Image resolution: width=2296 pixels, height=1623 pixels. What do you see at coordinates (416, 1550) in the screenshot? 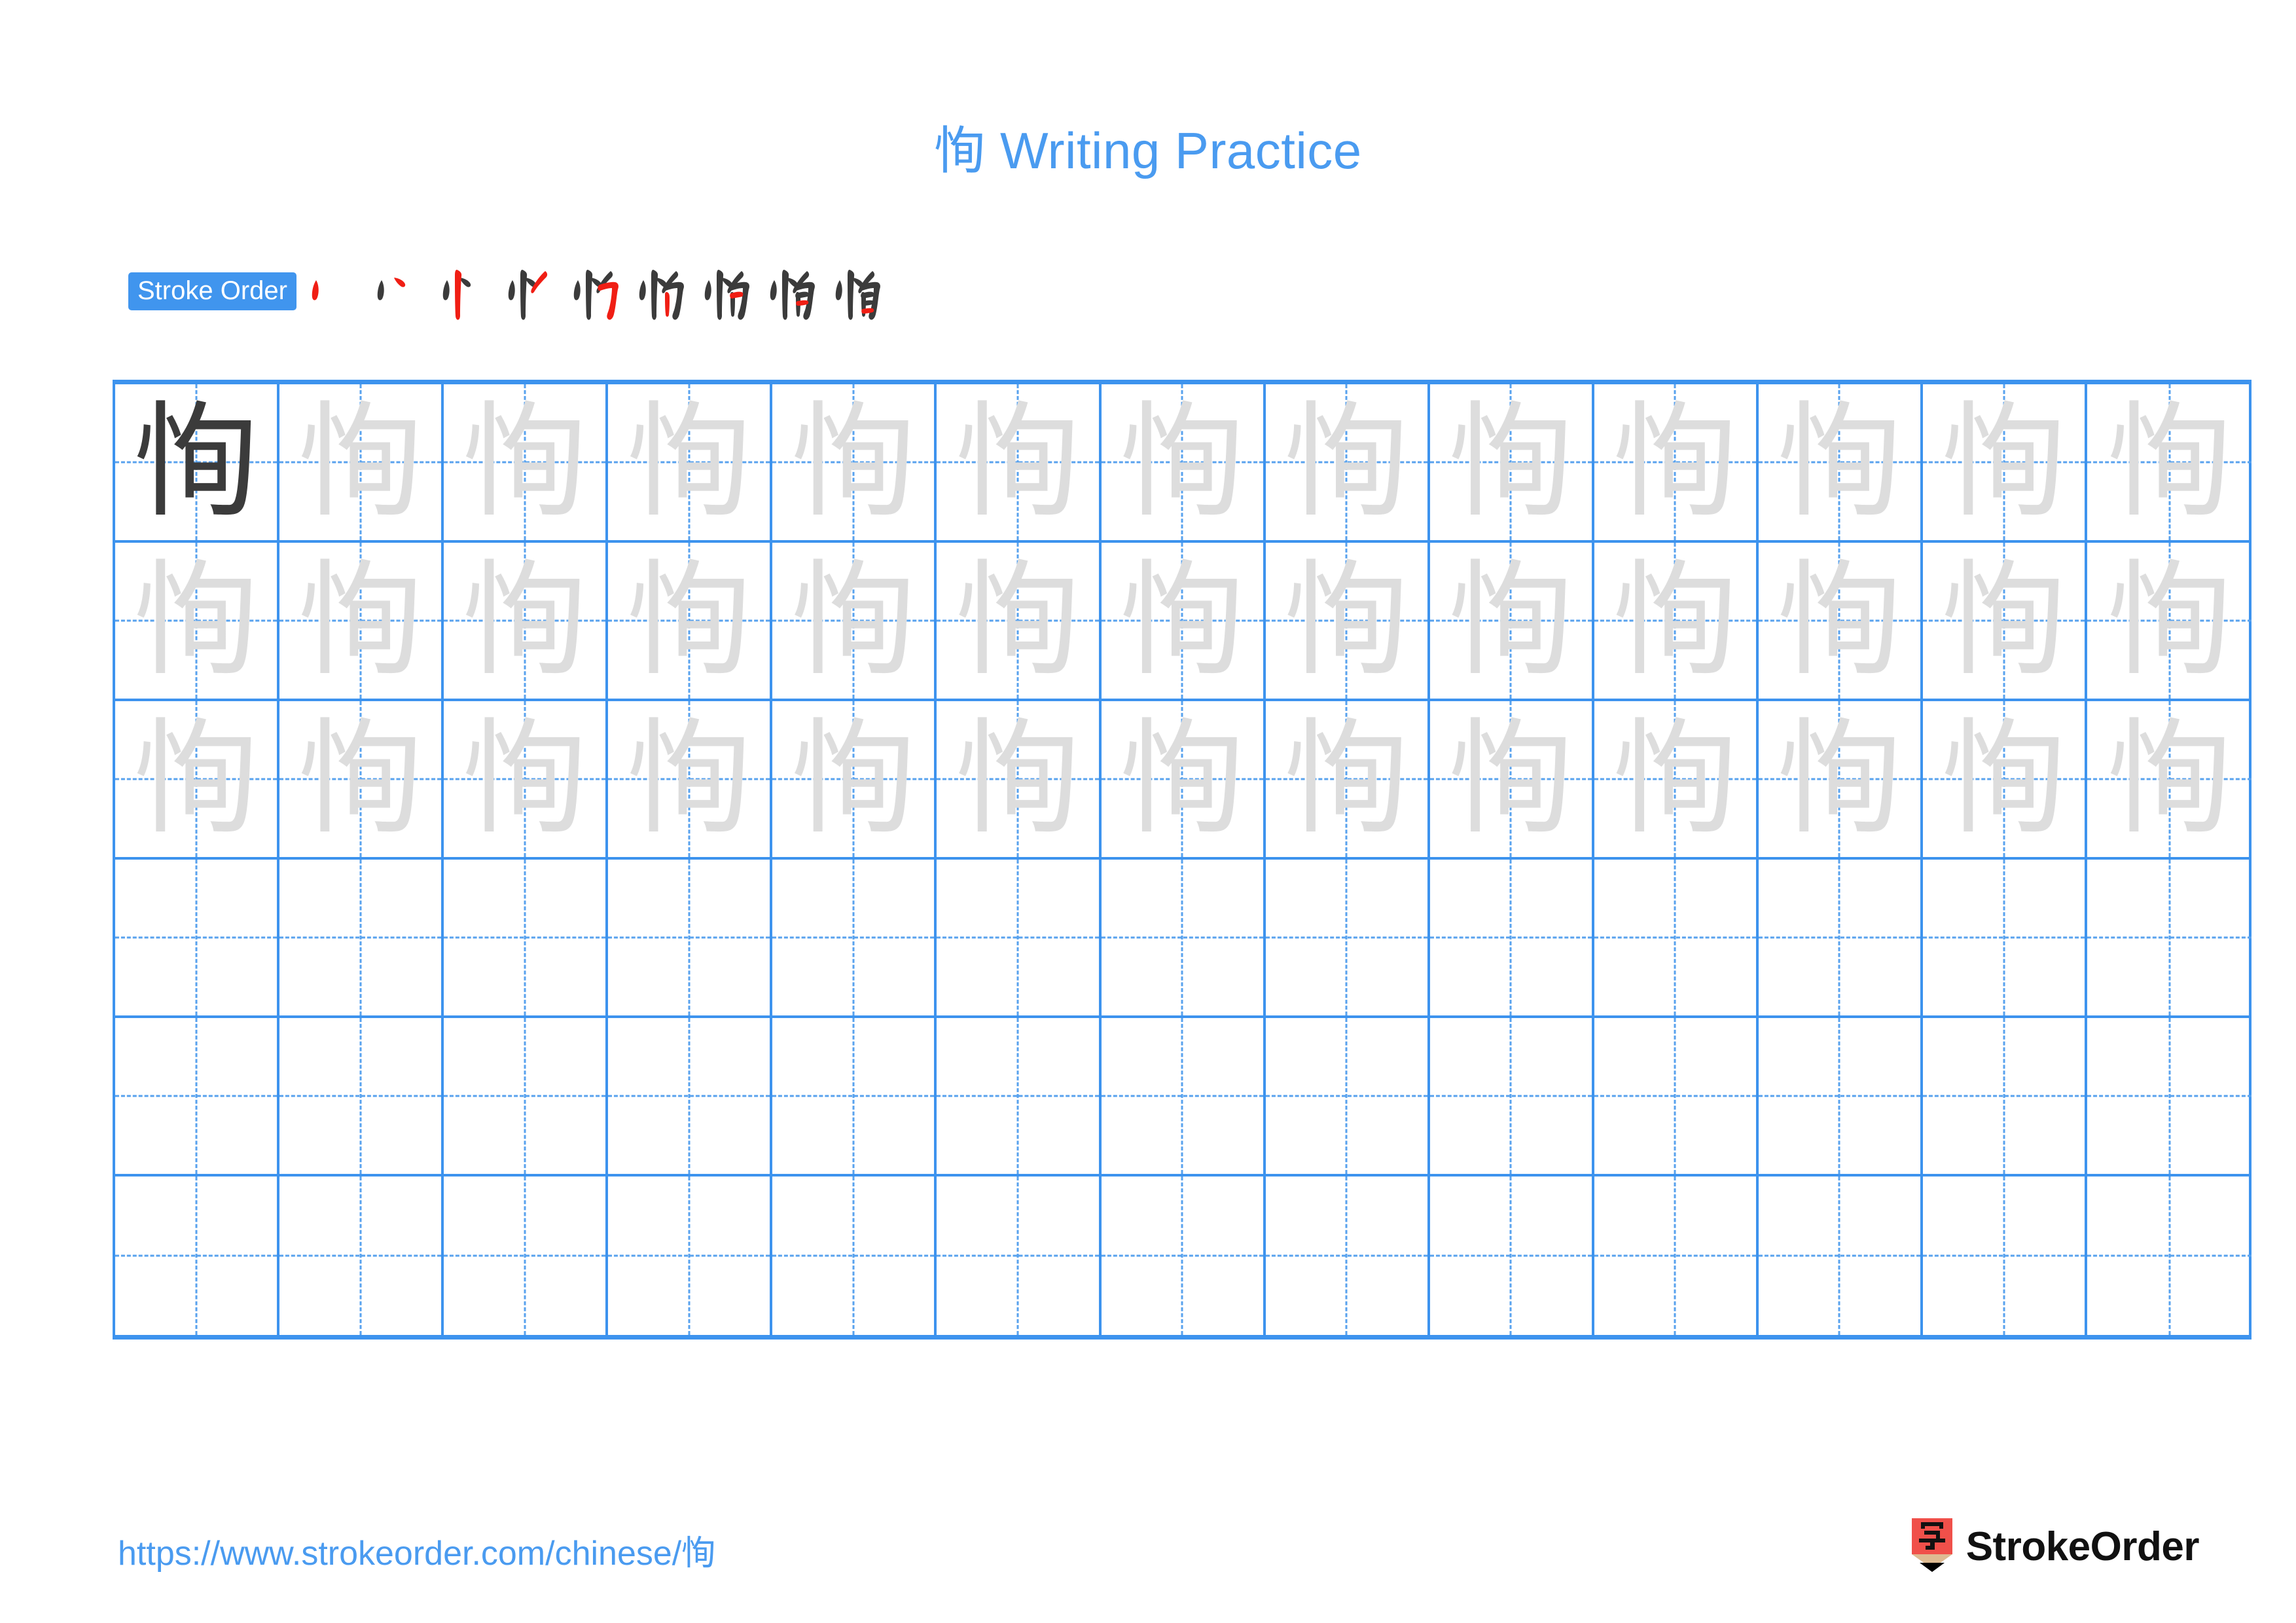
I see `source-url: https://www.strokeorder.com/chinese/恂` at bounding box center [416, 1550].